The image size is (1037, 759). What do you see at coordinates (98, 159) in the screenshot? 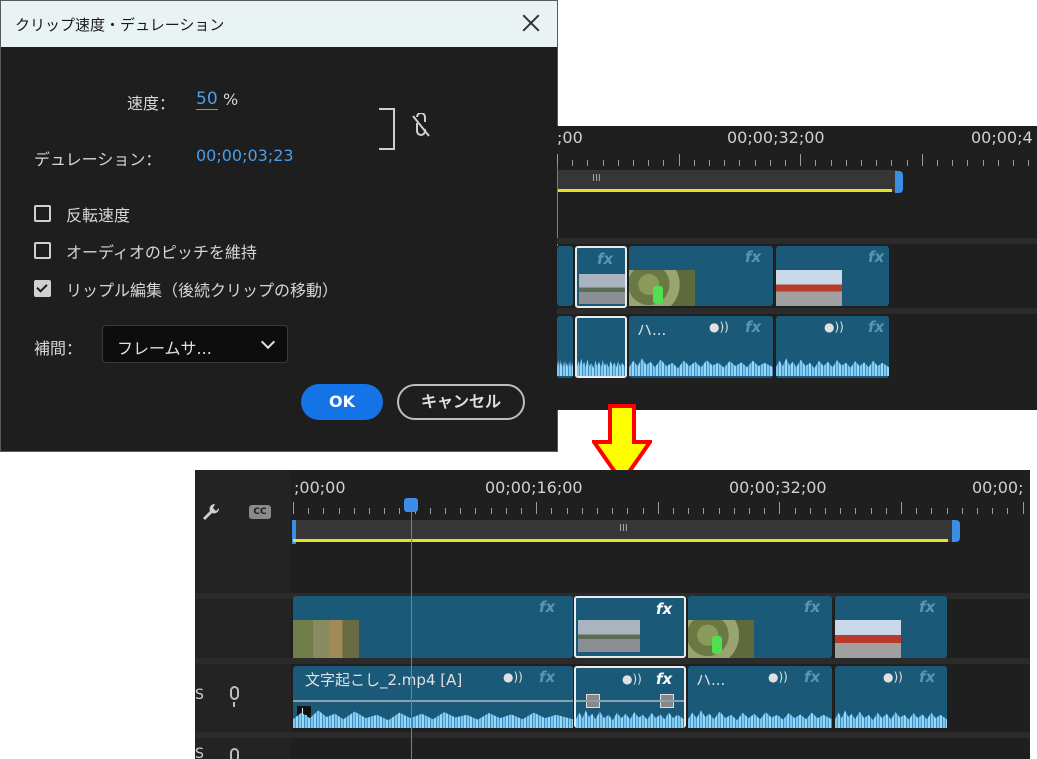
I see `duration-label: デュレーション：` at bounding box center [98, 159].